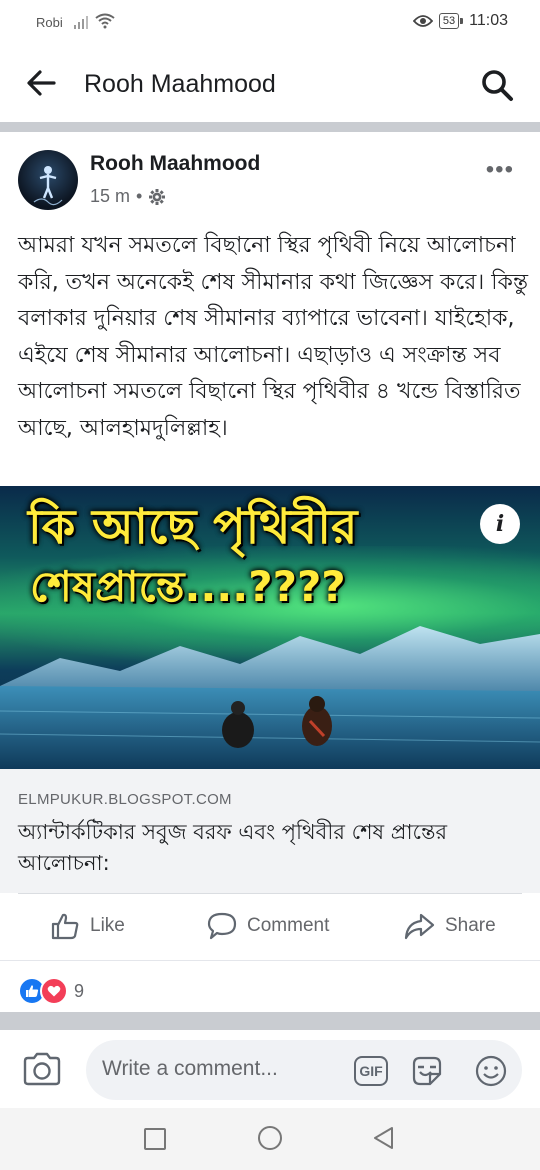  Describe the element at coordinates (500, 524) in the screenshot. I see `info-icon: i` at that location.